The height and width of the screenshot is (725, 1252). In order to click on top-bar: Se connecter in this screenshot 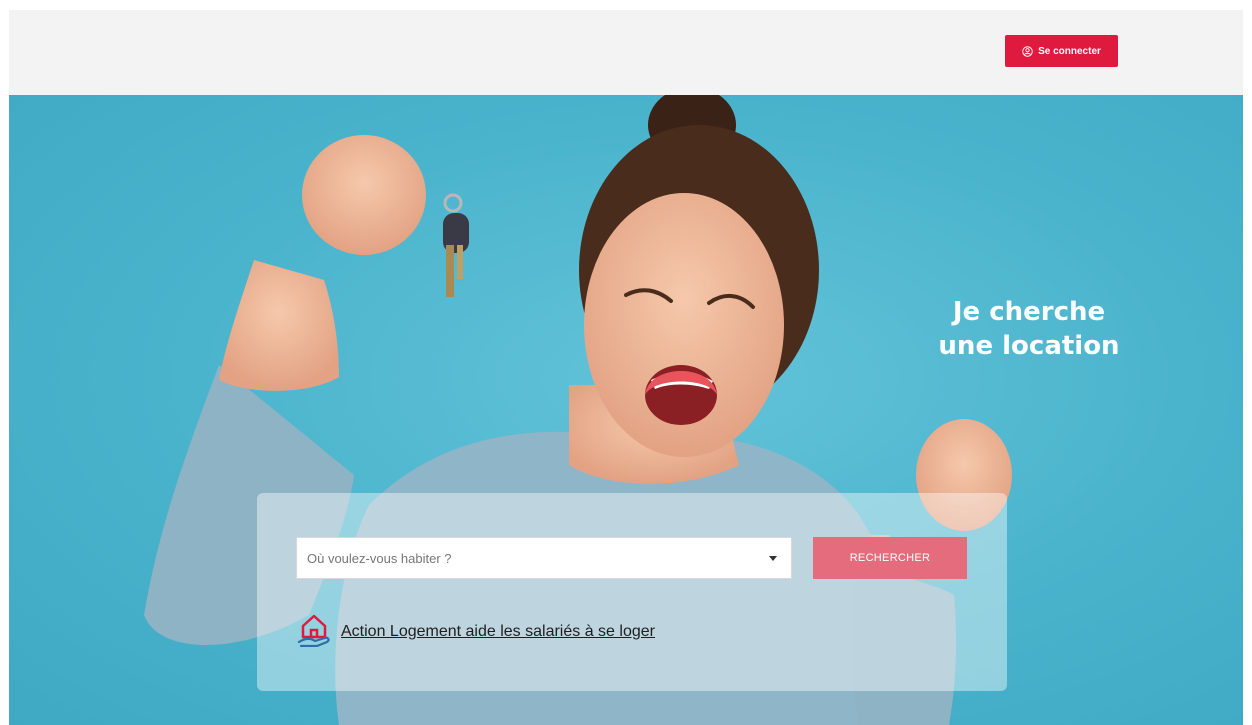, I will do `click(626, 52)`.